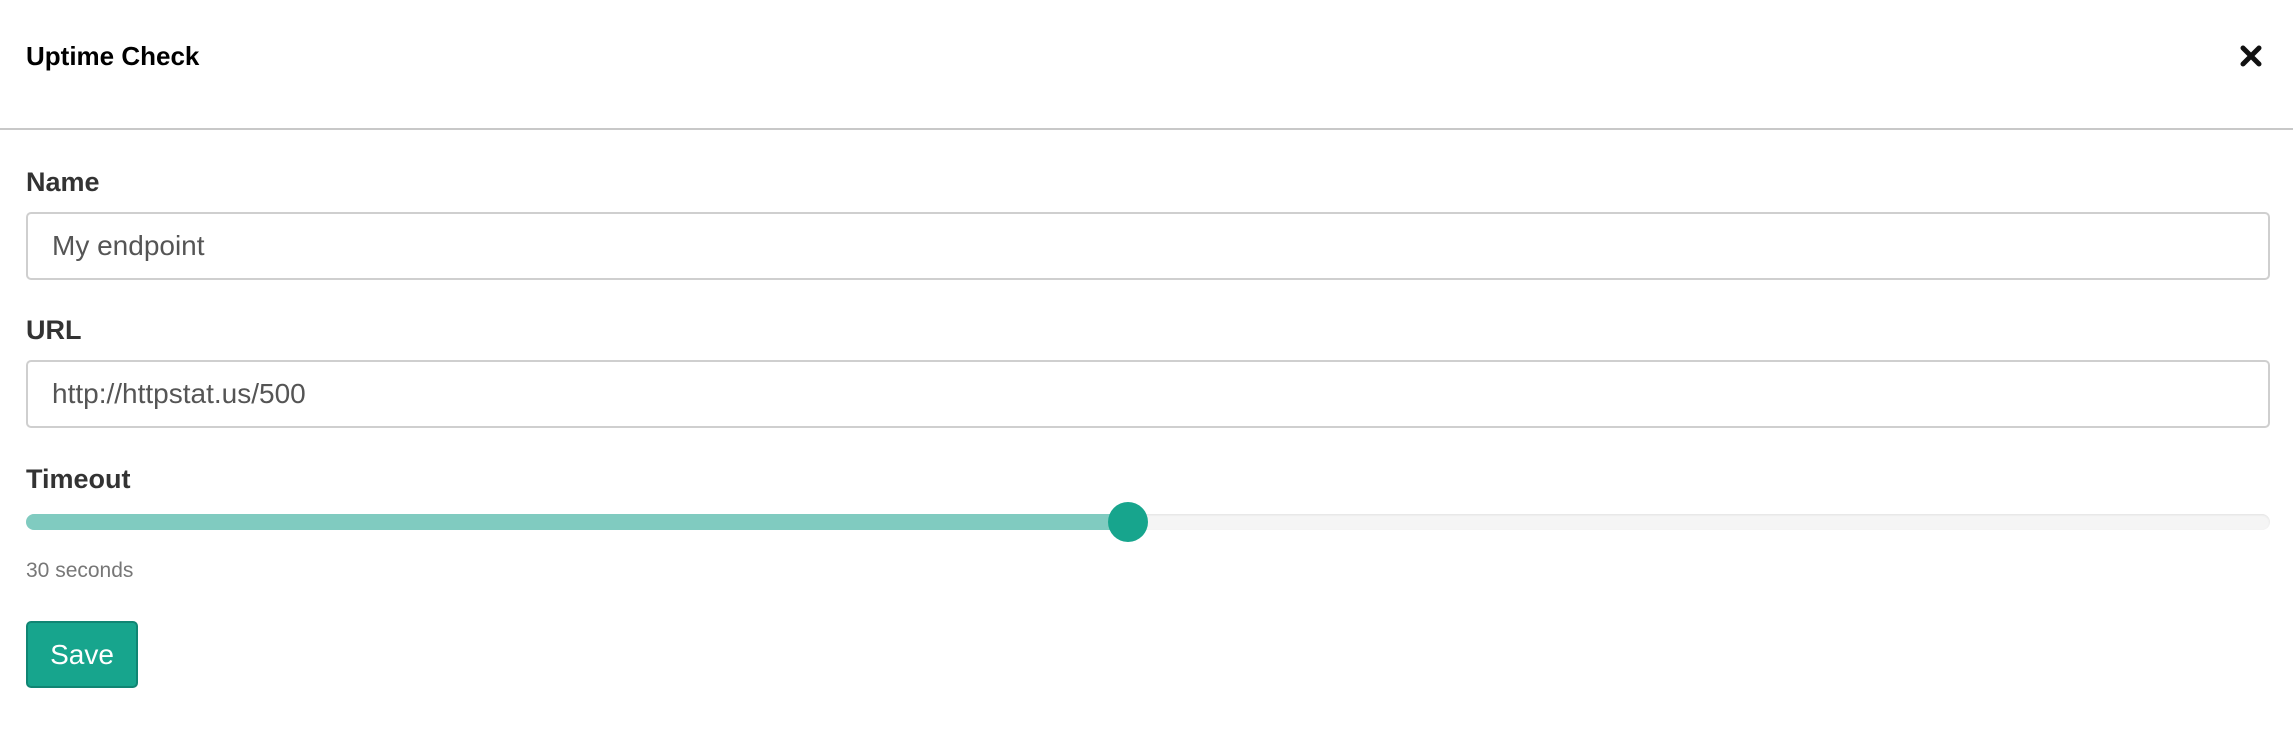 The width and height of the screenshot is (2293, 750). What do you see at coordinates (113, 56) in the screenshot?
I see `modal-title: Uptime Check` at bounding box center [113, 56].